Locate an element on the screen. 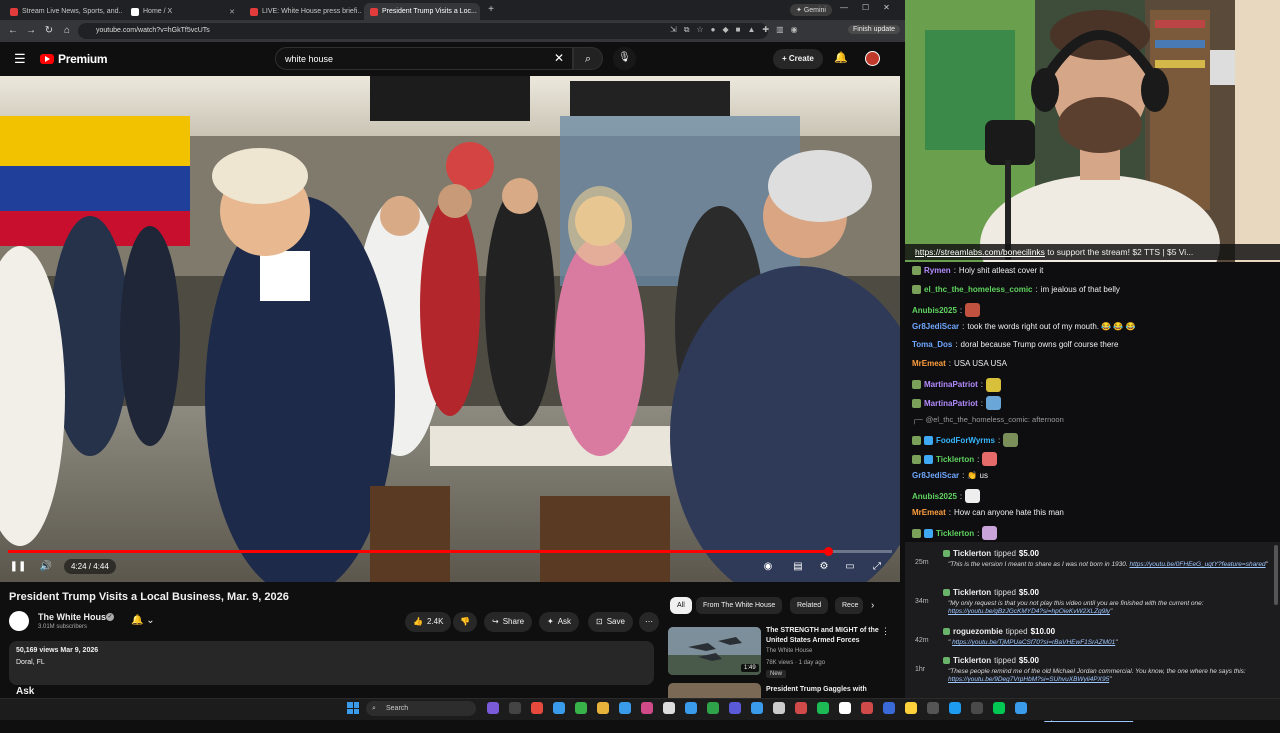 The height and width of the screenshot is (733, 1280). taskbar-search: ⌕ Search is located at coordinates (421, 708).